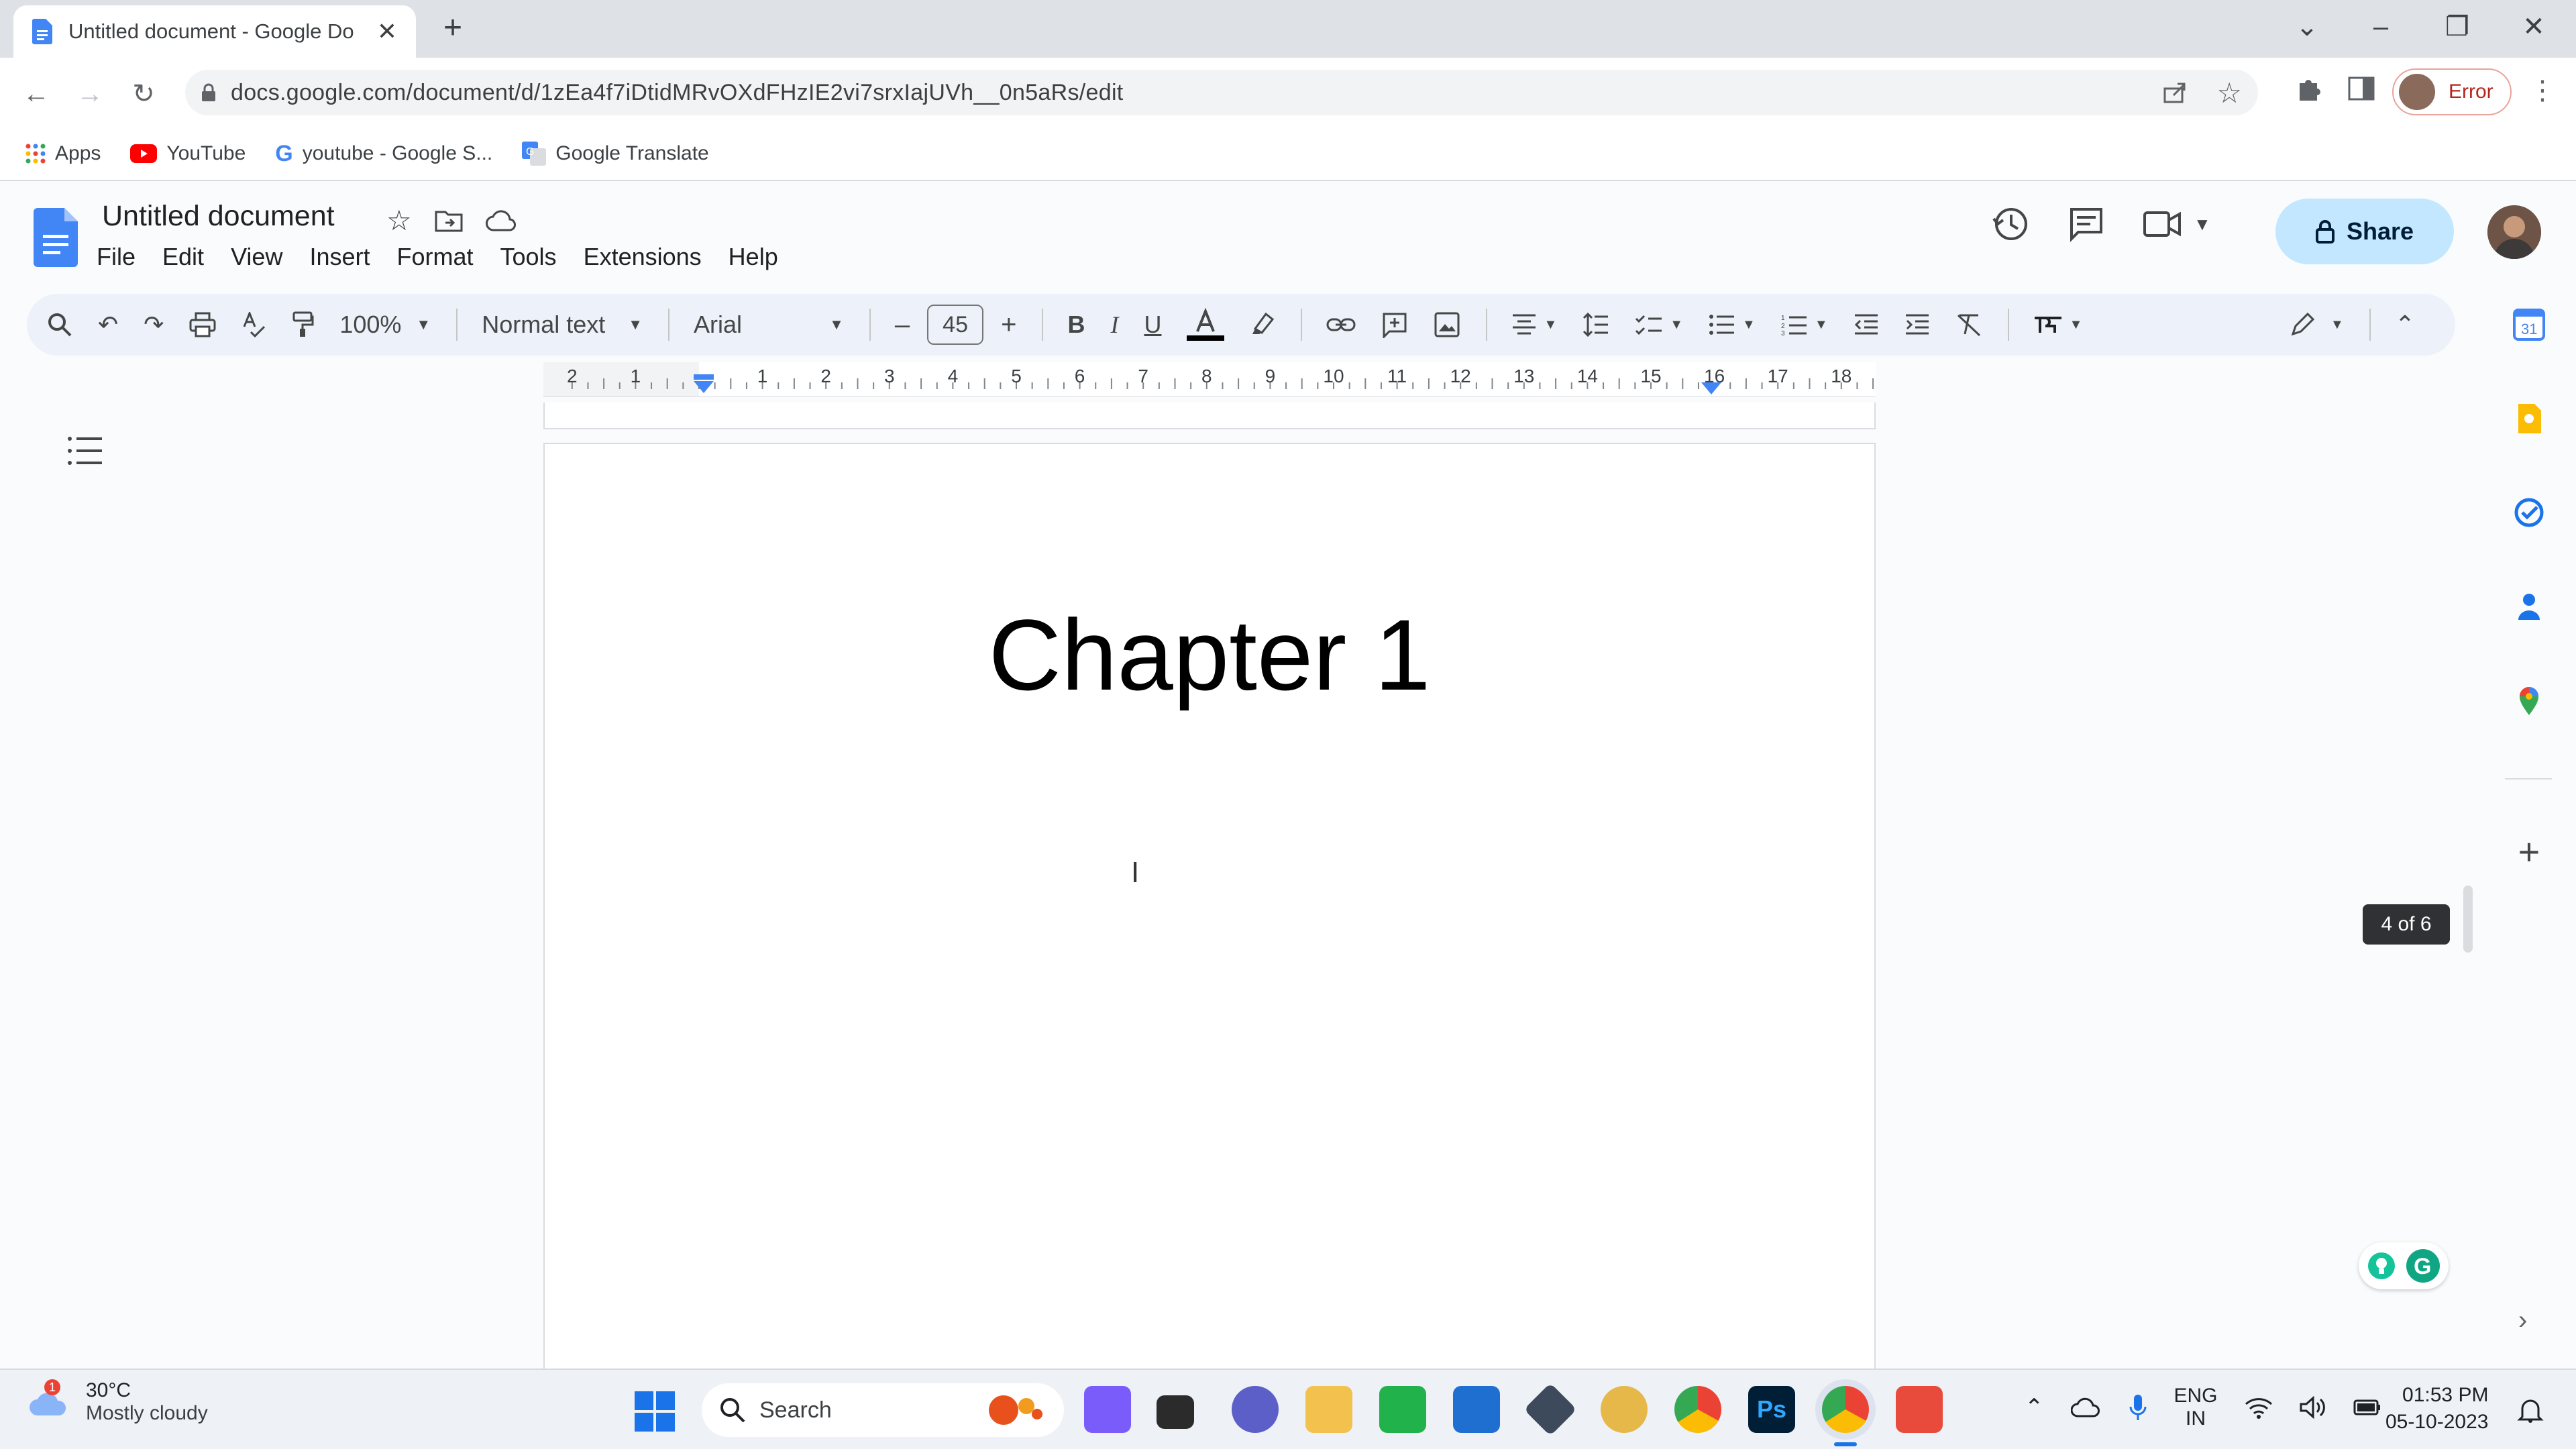  Describe the element at coordinates (2529, 512) in the screenshot. I see `tasks-icon` at that location.